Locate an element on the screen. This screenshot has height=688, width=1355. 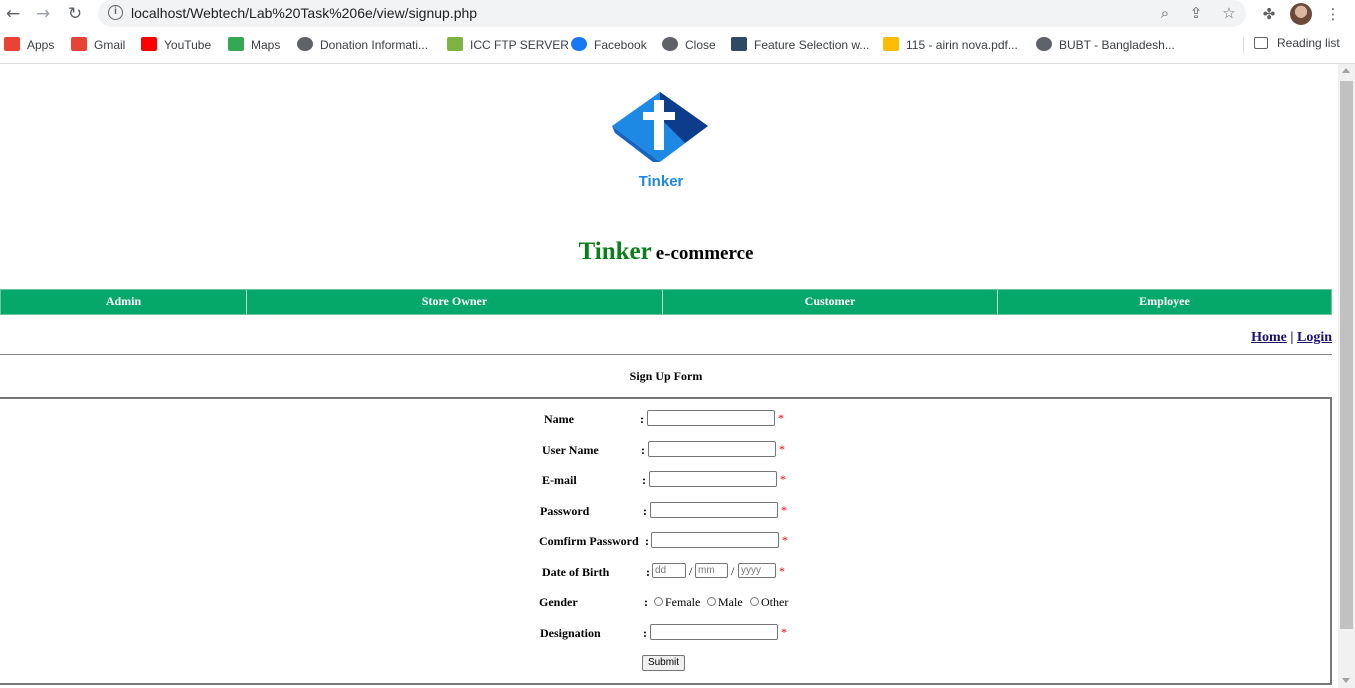
profile-avatar is located at coordinates (1301, 14).